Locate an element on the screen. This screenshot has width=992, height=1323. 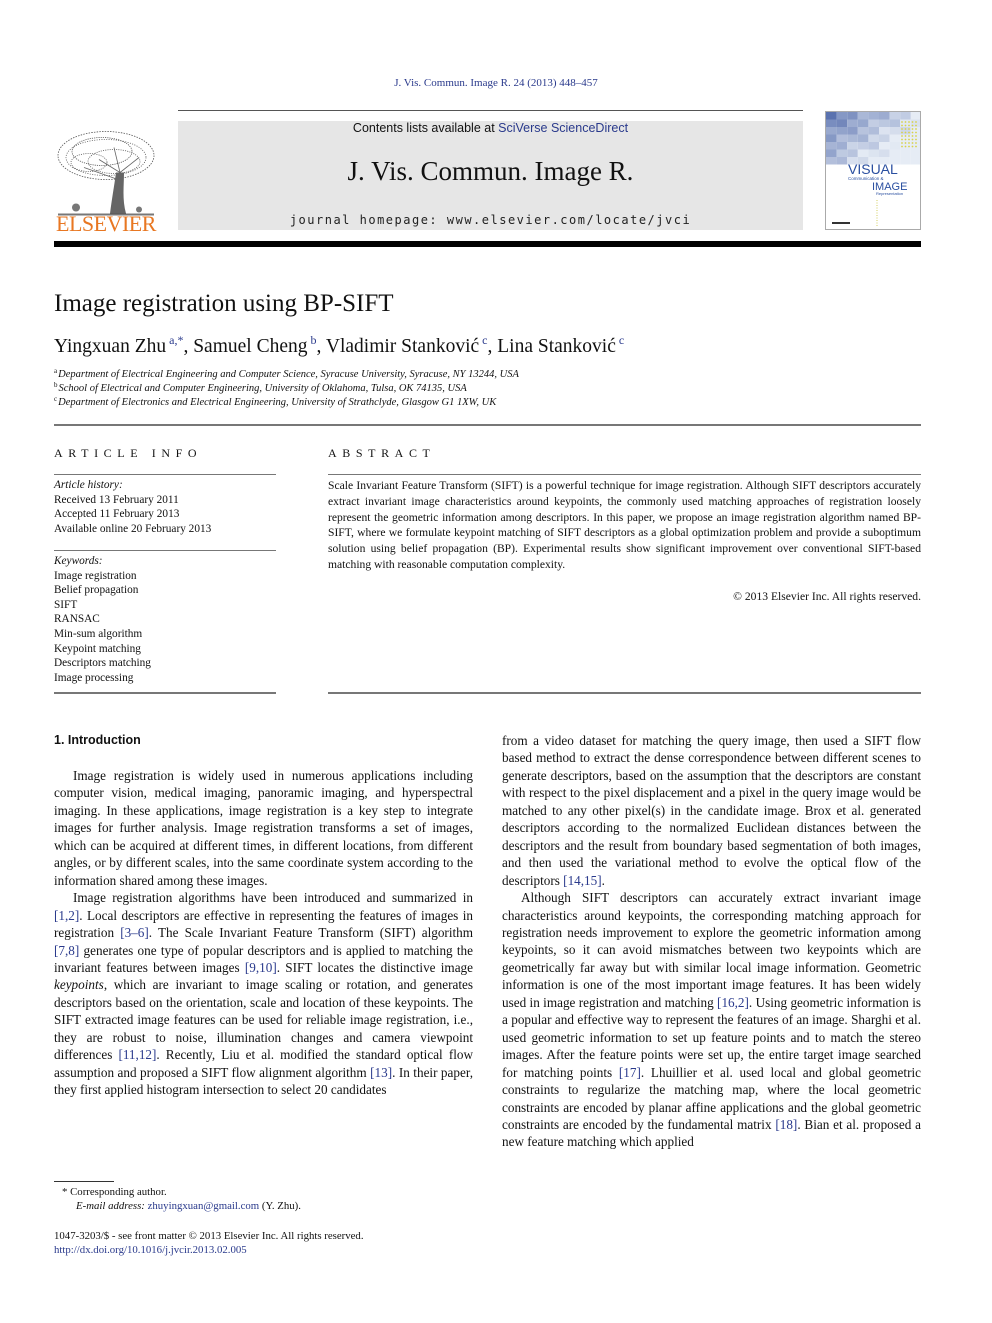
cover-title-1: VISUAL is located at coordinates (873, 169).